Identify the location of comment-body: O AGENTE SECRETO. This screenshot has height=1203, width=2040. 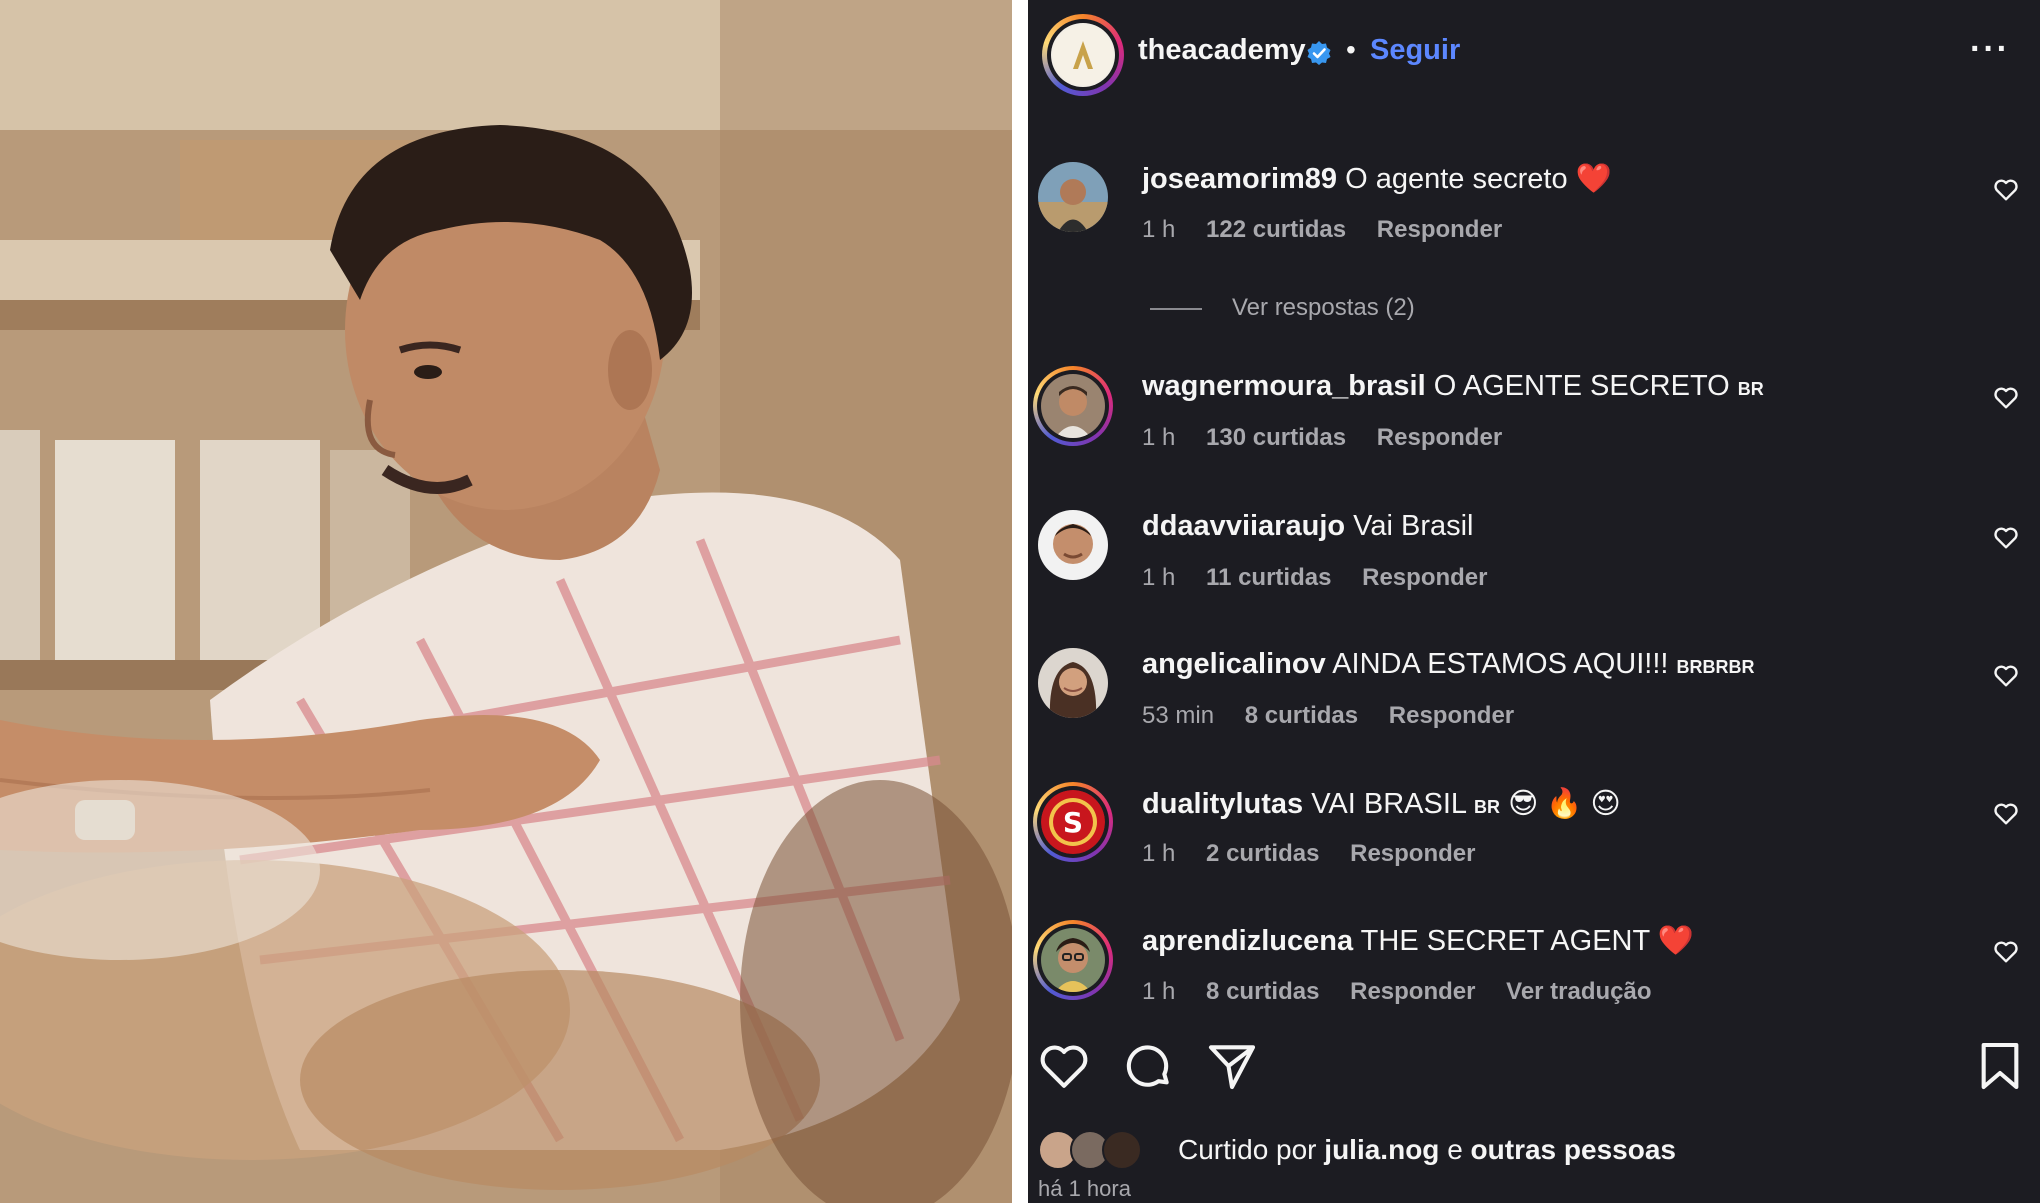
(1581, 386).